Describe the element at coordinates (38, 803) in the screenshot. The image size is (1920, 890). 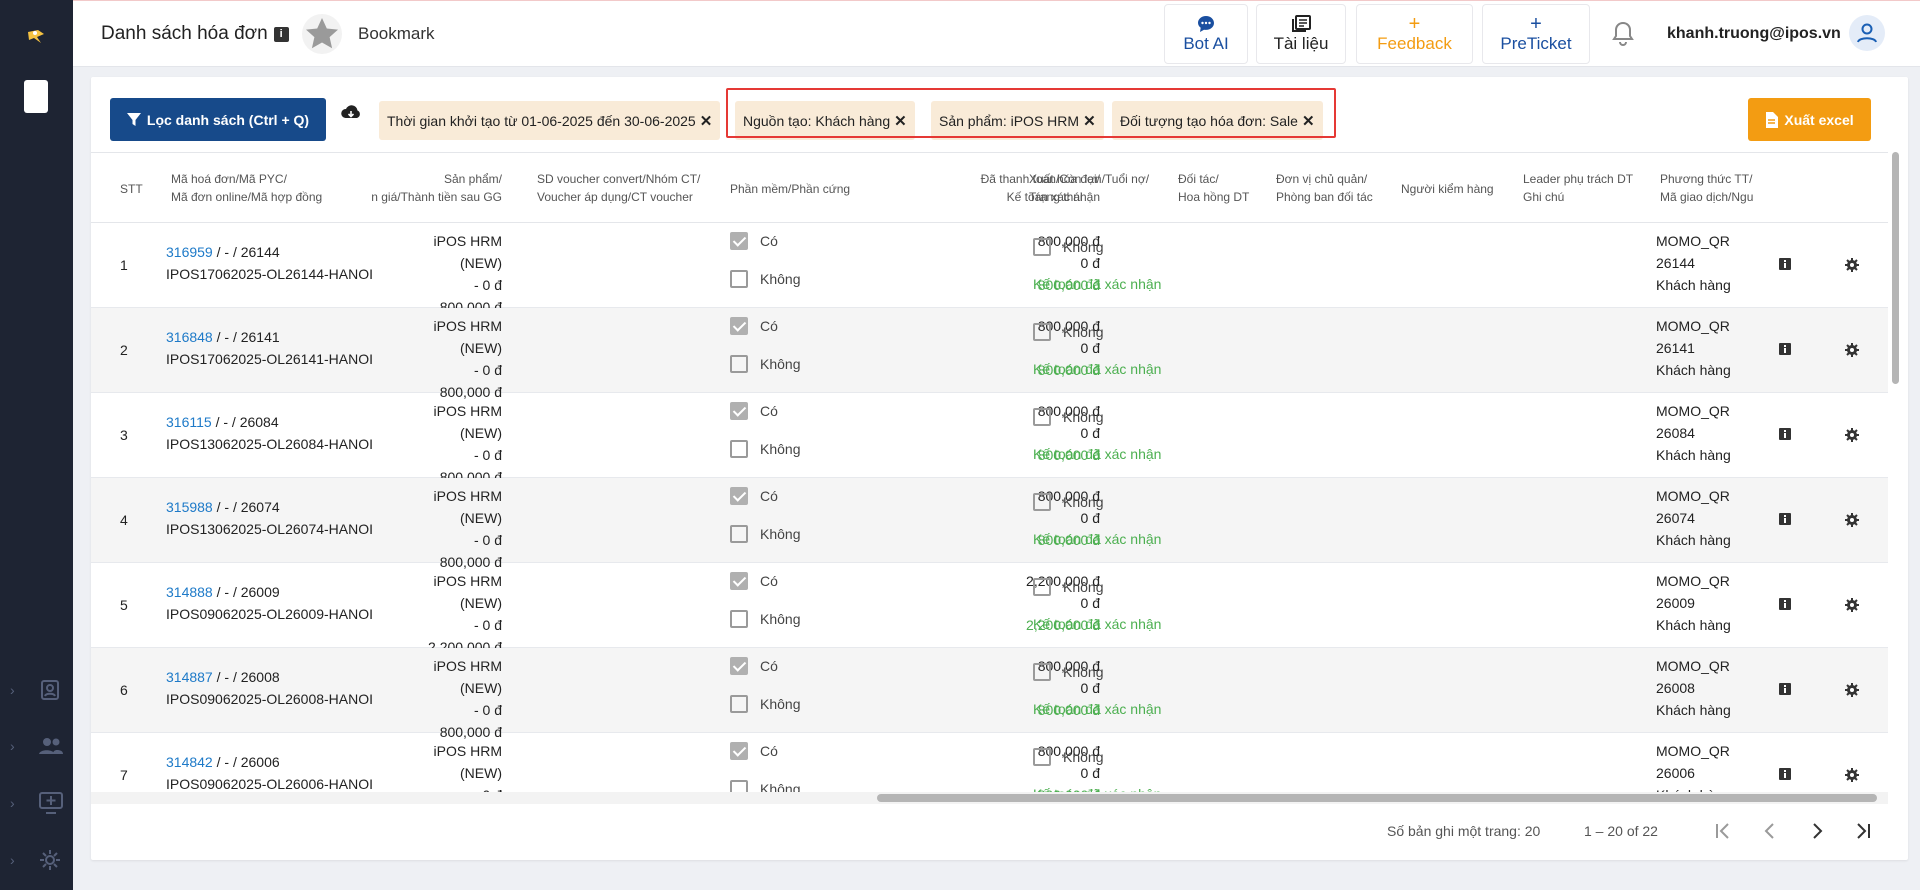
I see `sidebar-item-monitor: ›` at that location.